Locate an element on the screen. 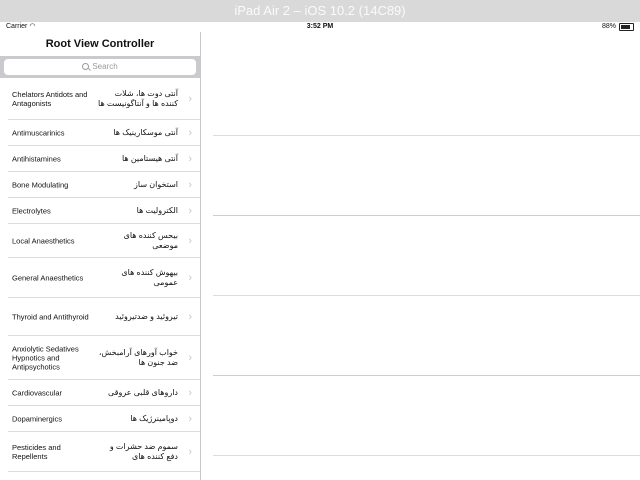 This screenshot has height=480, width=640. simulator-title-bar: iPad Air 2 – iOS 10.2 (14C89) is located at coordinates (320, 11).